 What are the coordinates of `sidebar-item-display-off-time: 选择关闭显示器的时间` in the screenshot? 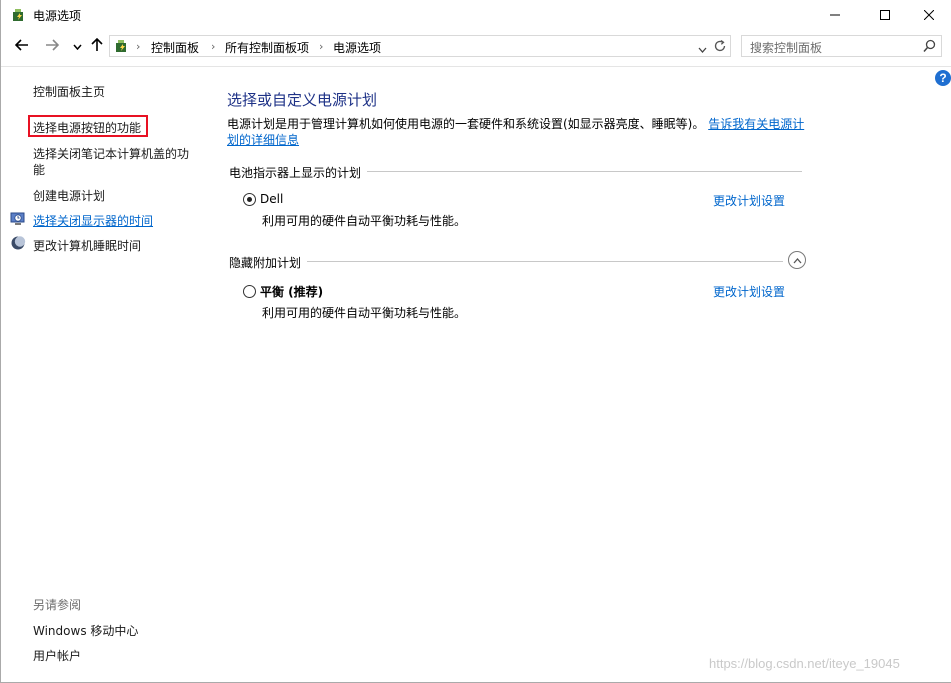 It's located at (93, 220).